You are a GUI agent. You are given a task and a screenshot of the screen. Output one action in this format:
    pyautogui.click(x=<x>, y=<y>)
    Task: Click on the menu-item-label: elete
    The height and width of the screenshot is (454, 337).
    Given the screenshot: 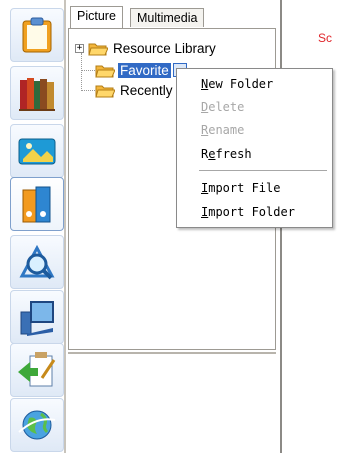 What is the action you would take?
    pyautogui.click(x=226, y=107)
    